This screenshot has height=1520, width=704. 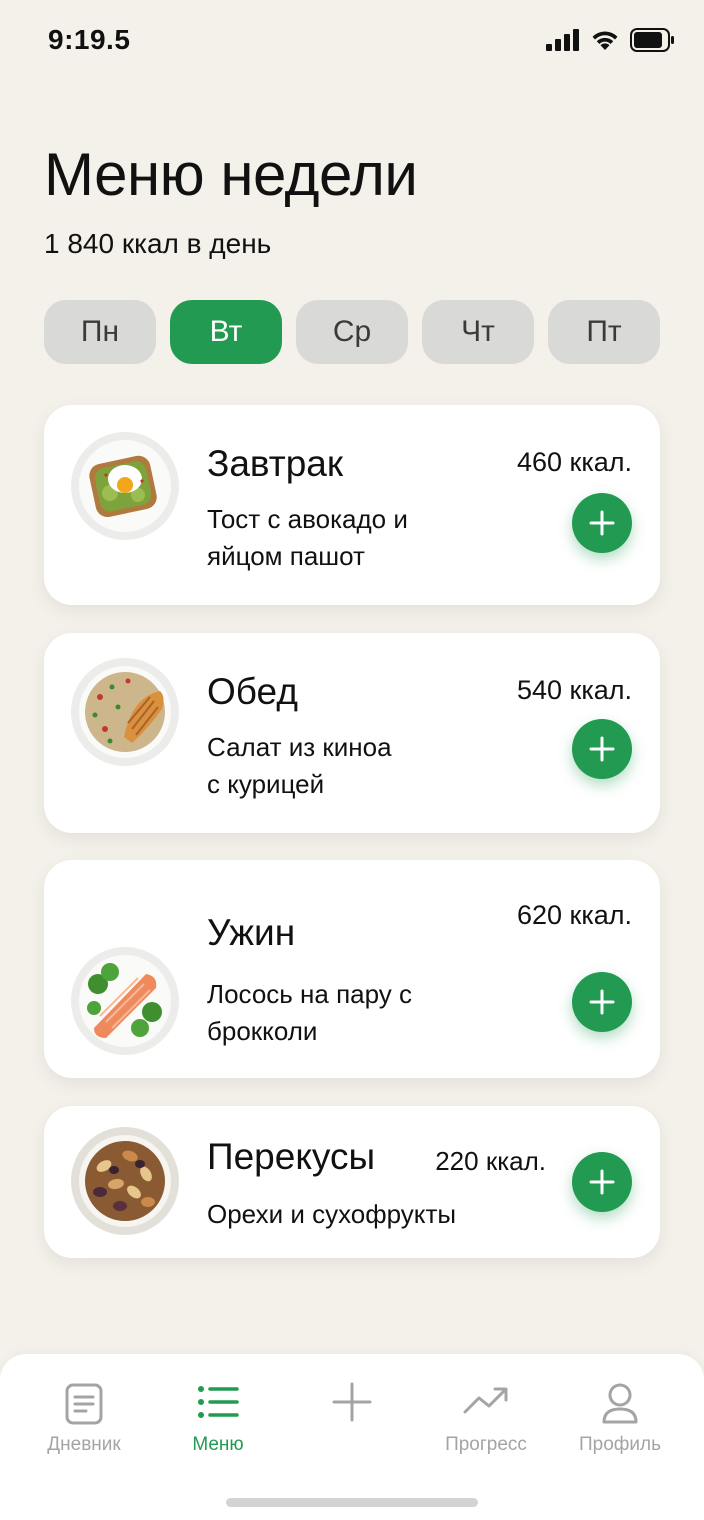 I want to click on meal-description: Лосось на пару с брокколи, so click(x=337, y=1013).